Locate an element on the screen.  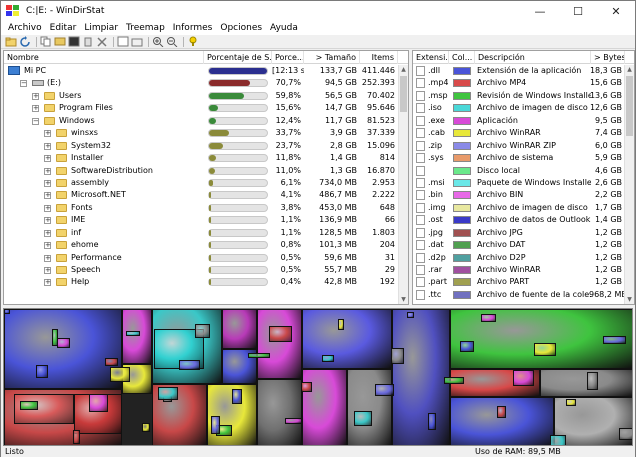
extension-row: .sys Archivo de sistema 5,9 GB is located at coordinates (518, 158).